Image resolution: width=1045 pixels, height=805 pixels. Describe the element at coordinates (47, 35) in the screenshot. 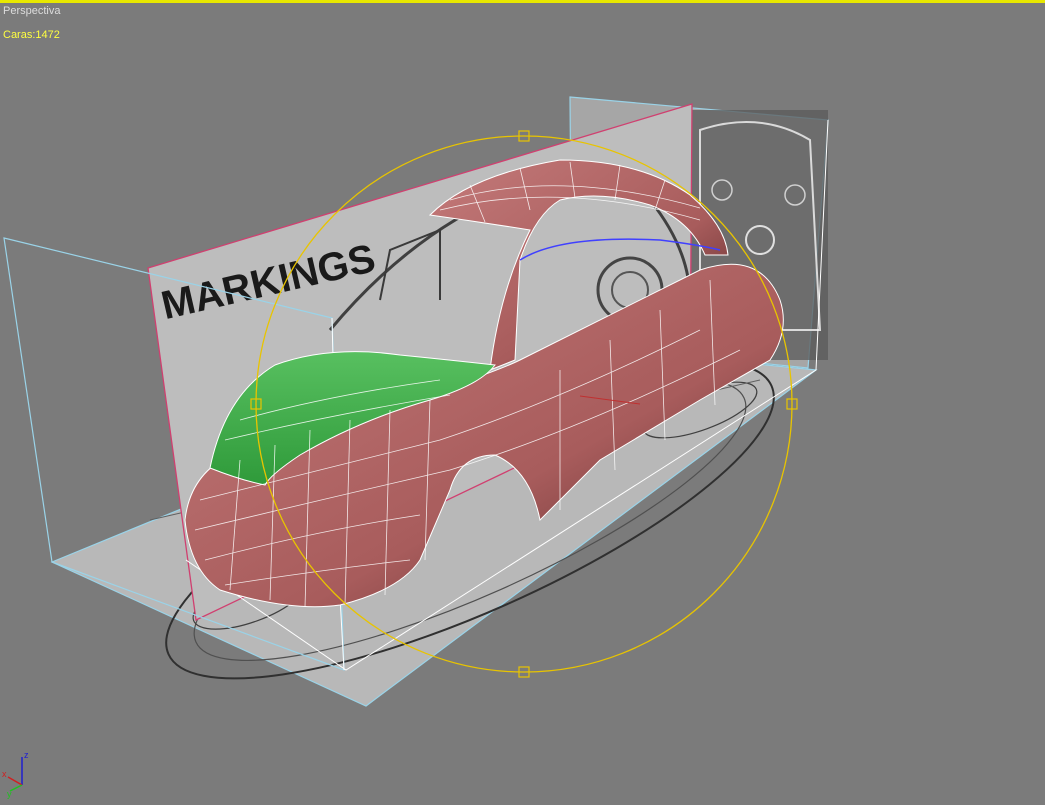

I see `faces-count: 1472` at that location.